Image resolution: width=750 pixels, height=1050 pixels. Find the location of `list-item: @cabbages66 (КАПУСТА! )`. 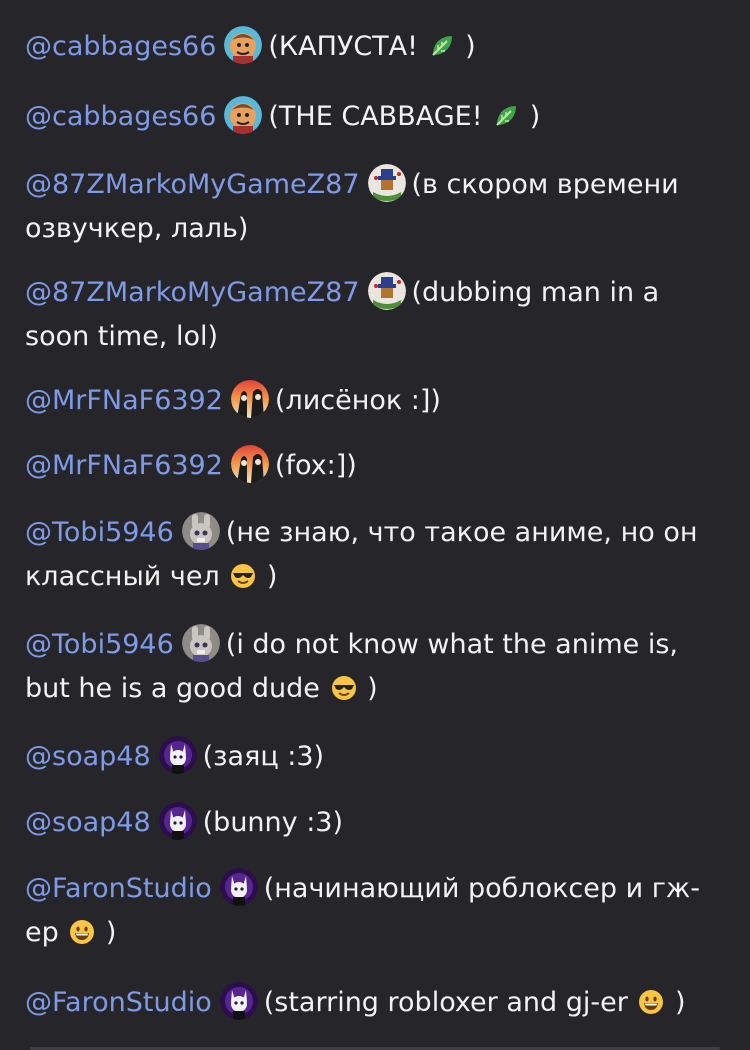

list-item: @cabbages66 (КАПУСТА! ) is located at coordinates (377, 47).